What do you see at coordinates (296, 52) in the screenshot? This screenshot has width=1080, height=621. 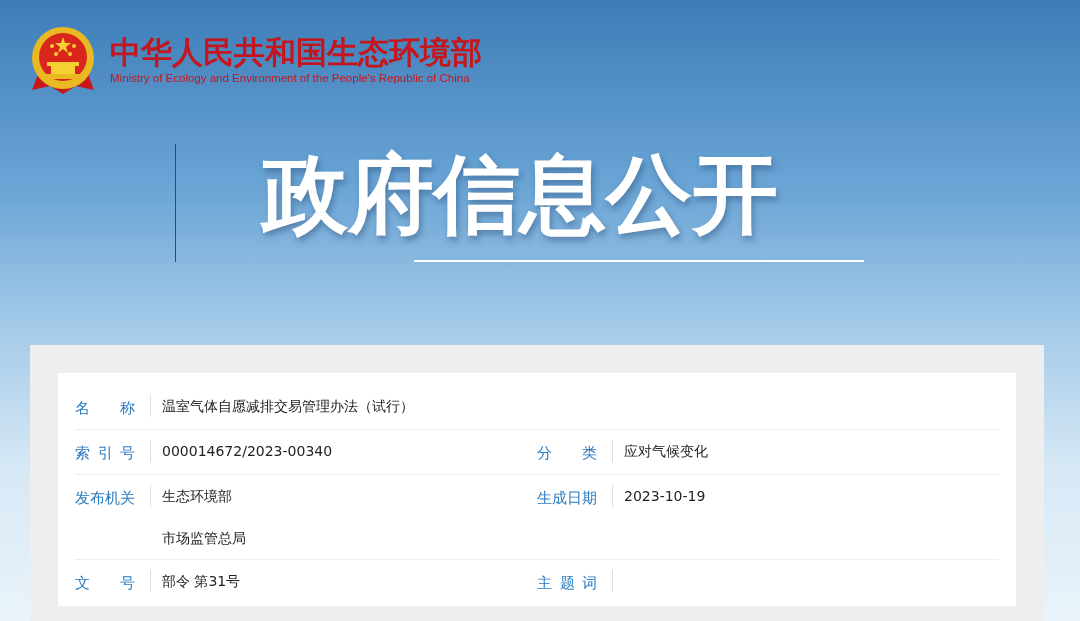 I see `ministry-title: 中华人民共和国生态环境部` at bounding box center [296, 52].